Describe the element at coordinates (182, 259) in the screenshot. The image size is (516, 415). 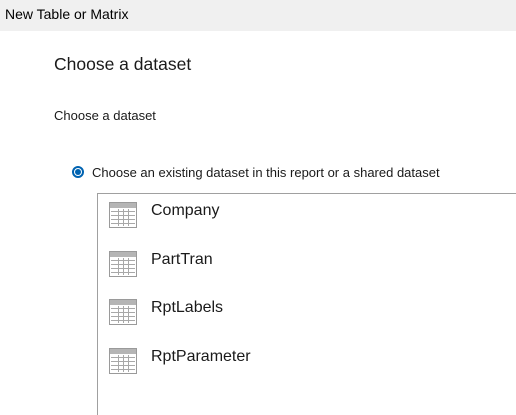
I see `dataset-item-label: PartTran` at that location.